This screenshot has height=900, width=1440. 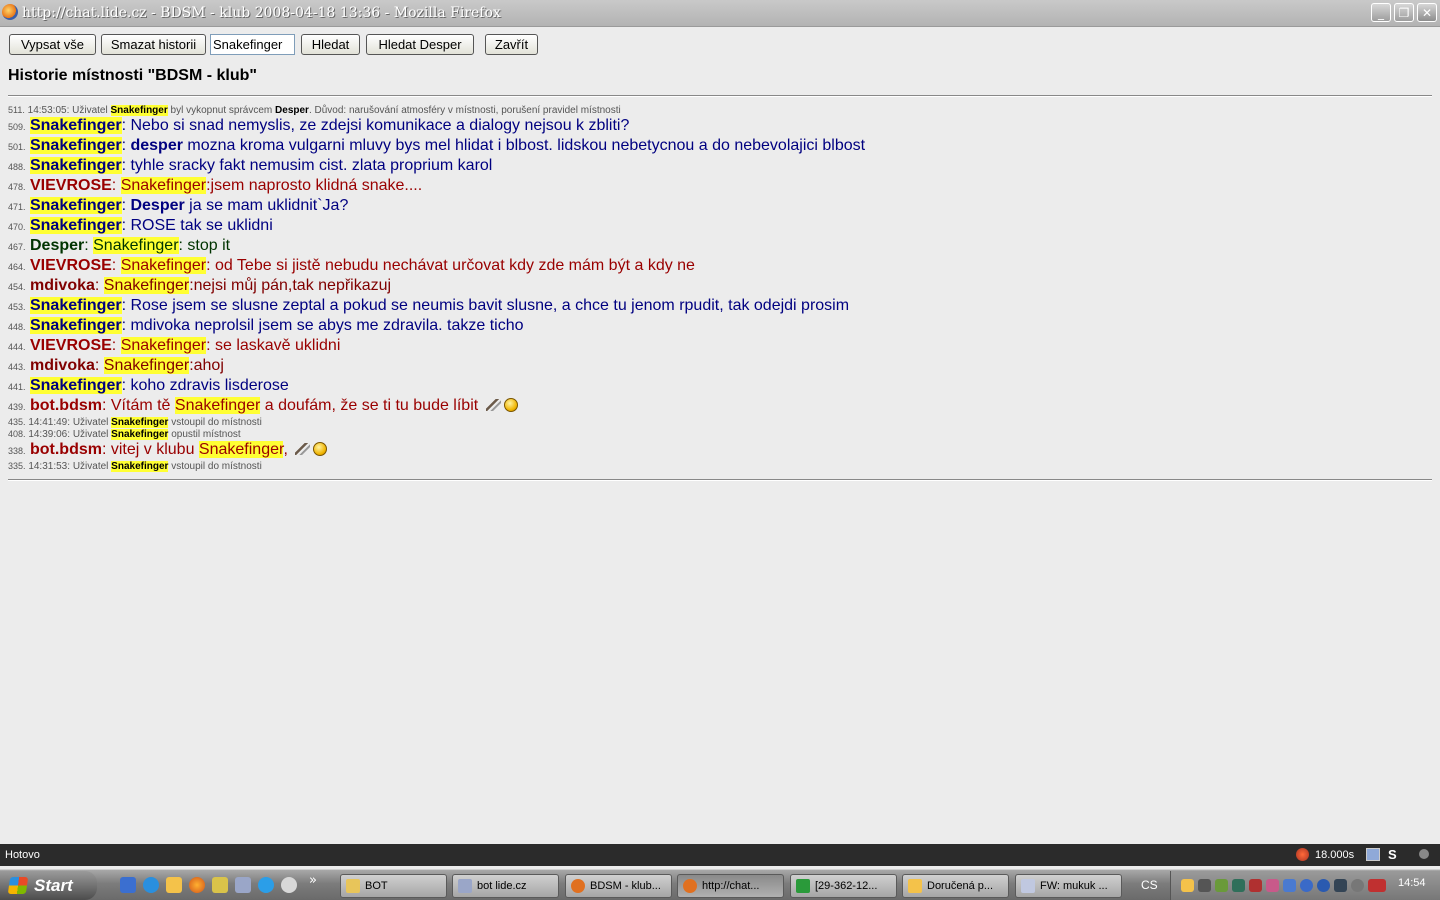 I want to click on windows-logo-icon, so click(x=18, y=885).